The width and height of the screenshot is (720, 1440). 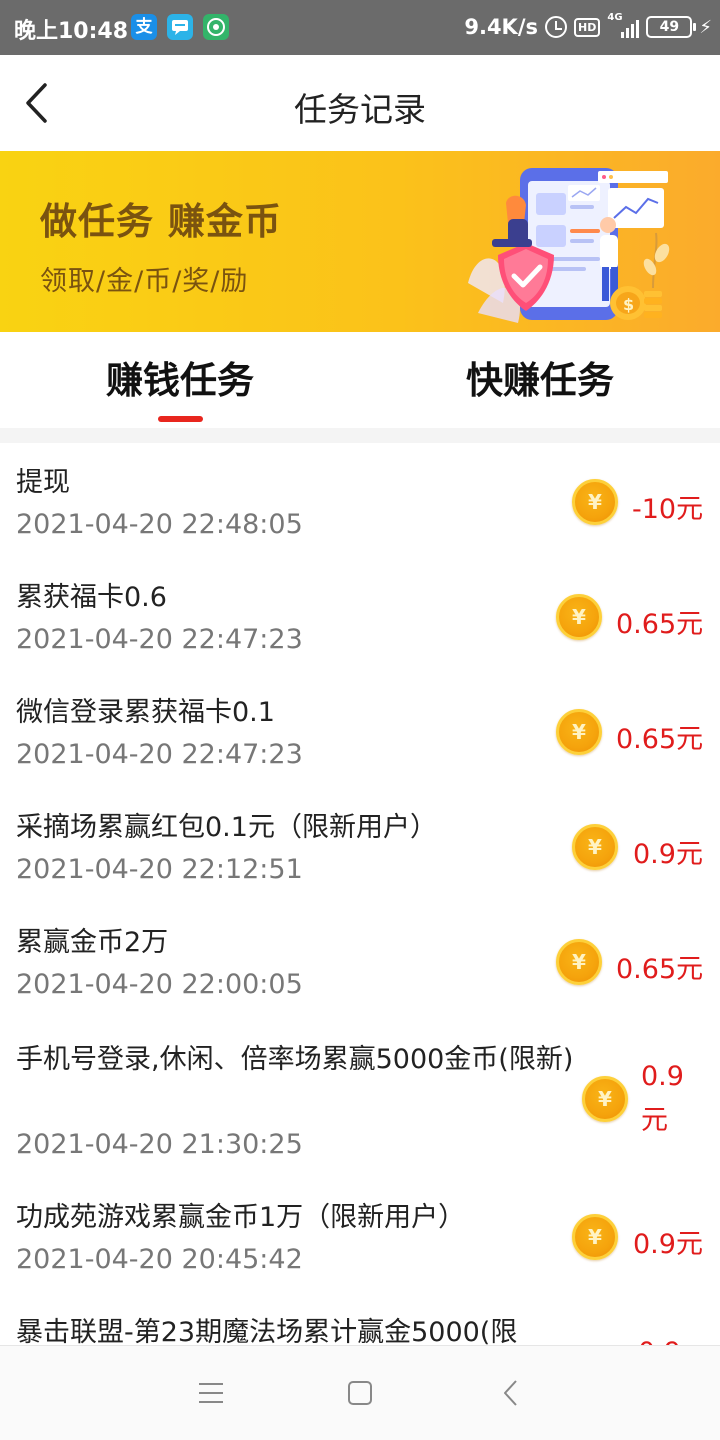 What do you see at coordinates (659, 1341) in the screenshot?
I see `record-amount: 0.9` at bounding box center [659, 1341].